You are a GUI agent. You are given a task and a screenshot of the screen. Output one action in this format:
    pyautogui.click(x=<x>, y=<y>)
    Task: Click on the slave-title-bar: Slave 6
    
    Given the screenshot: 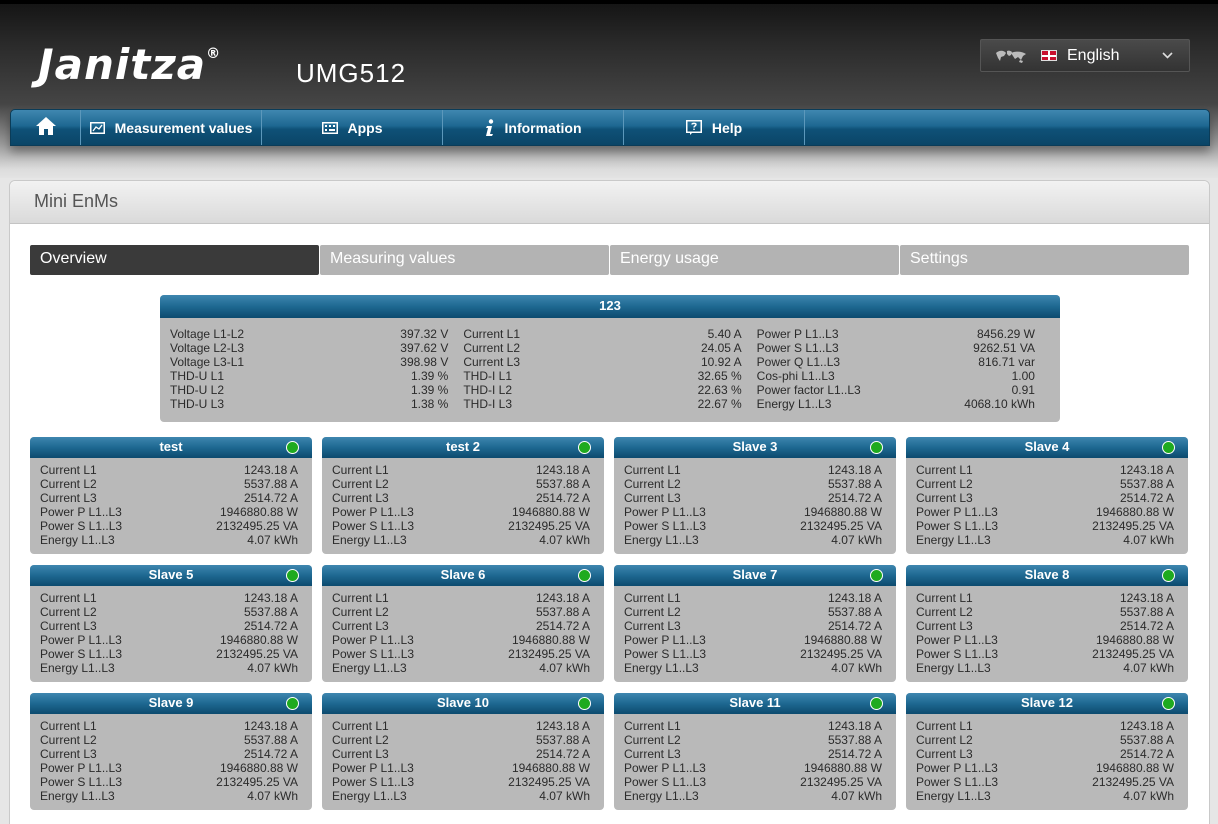 What is the action you would take?
    pyautogui.click(x=463, y=575)
    